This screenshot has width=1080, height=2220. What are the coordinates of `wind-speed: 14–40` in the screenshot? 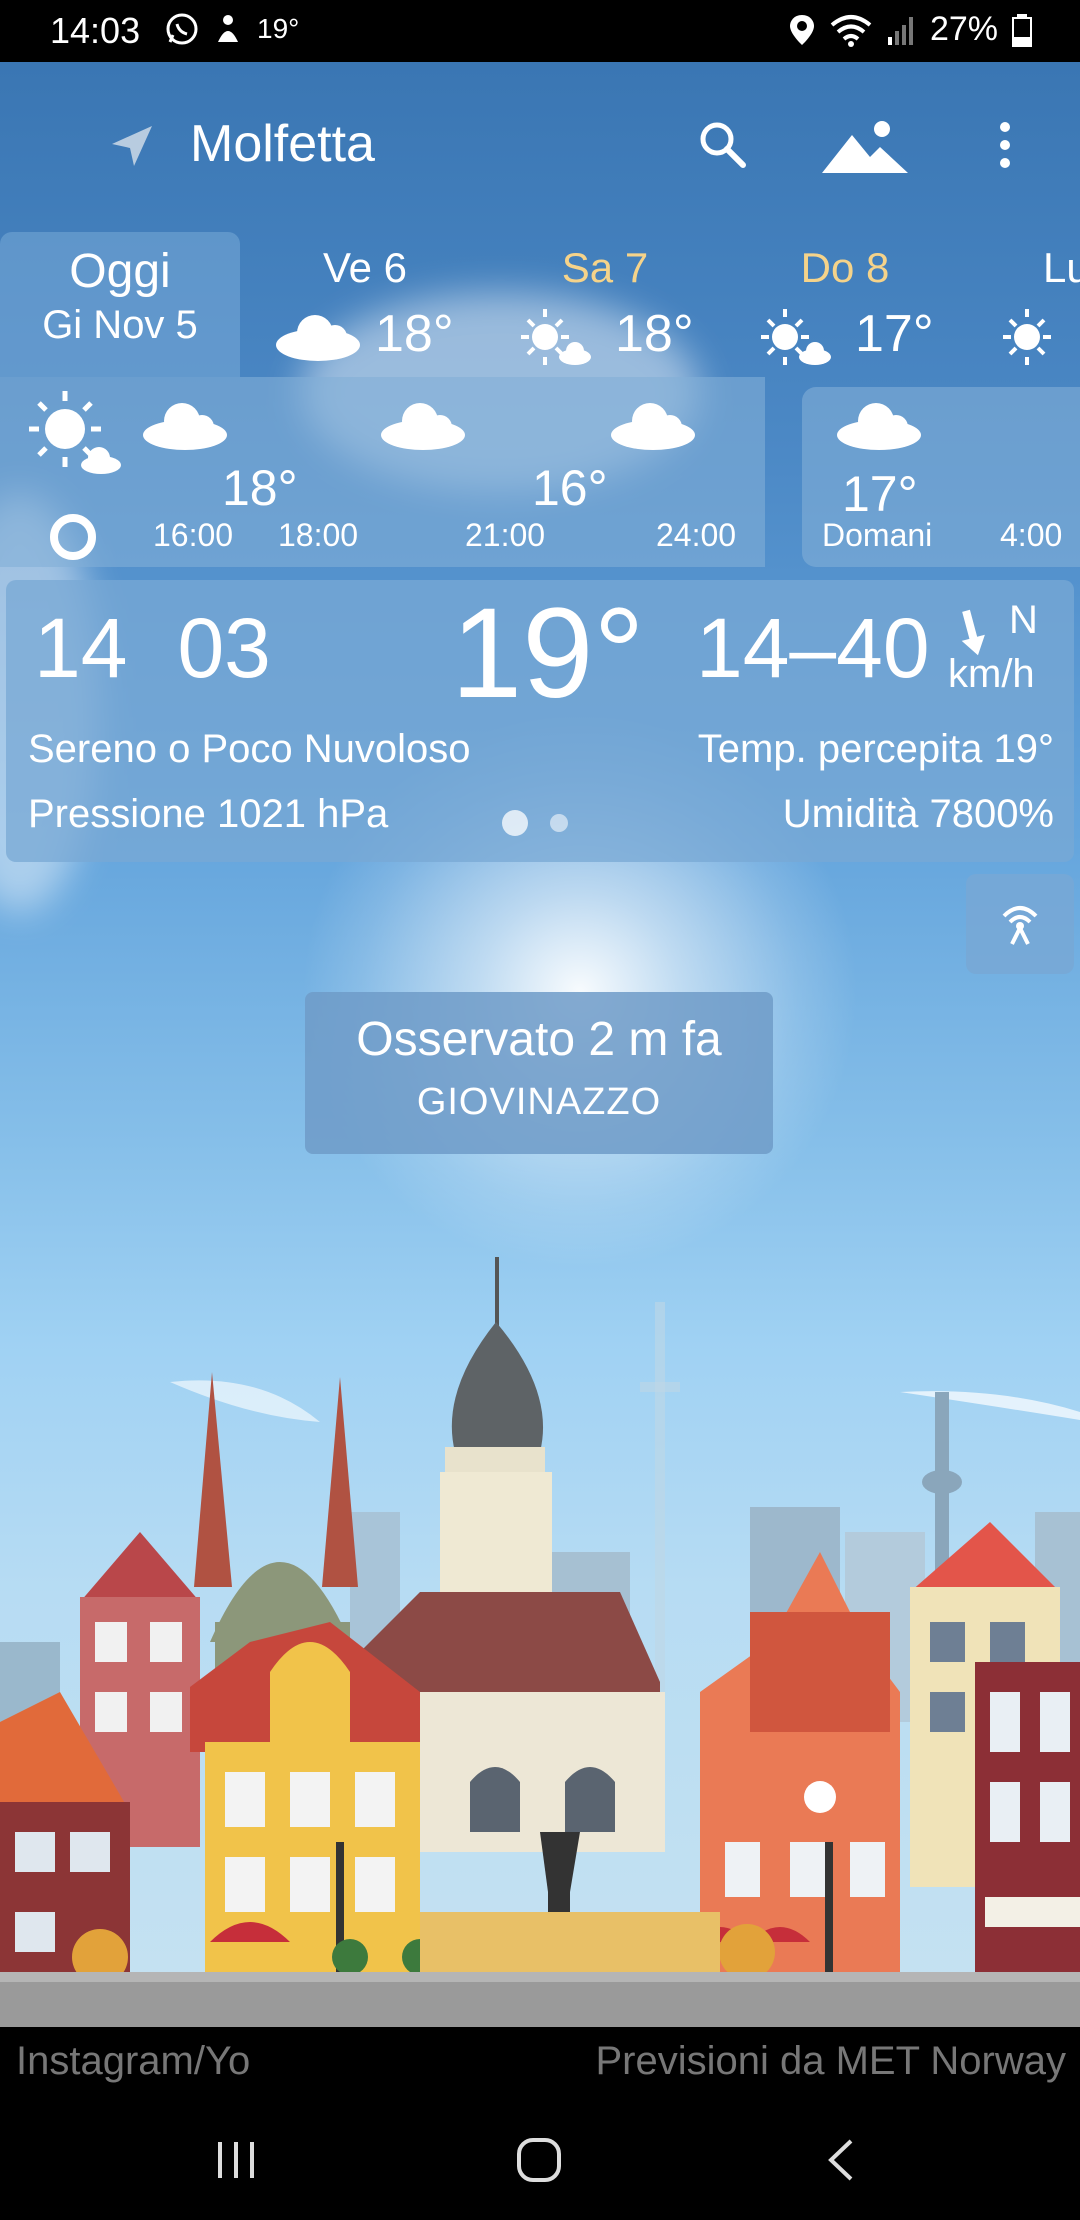 It's located at (813, 648).